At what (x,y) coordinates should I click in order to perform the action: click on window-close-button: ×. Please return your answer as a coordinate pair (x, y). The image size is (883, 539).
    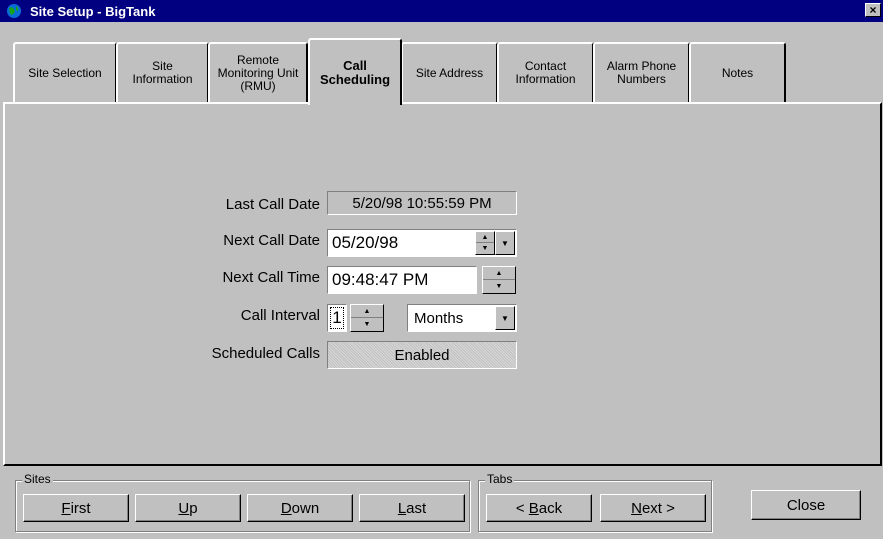
    Looking at the image, I should click on (873, 10).